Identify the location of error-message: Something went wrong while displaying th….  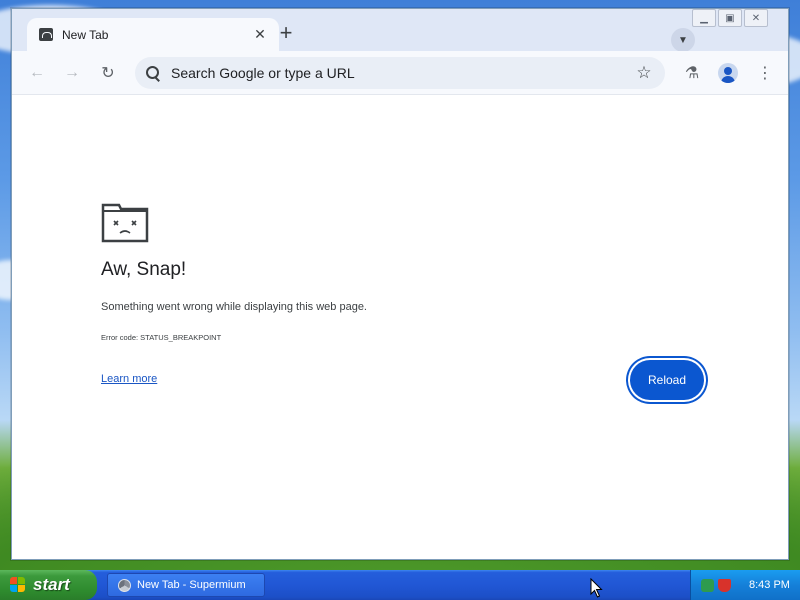
(234, 307).